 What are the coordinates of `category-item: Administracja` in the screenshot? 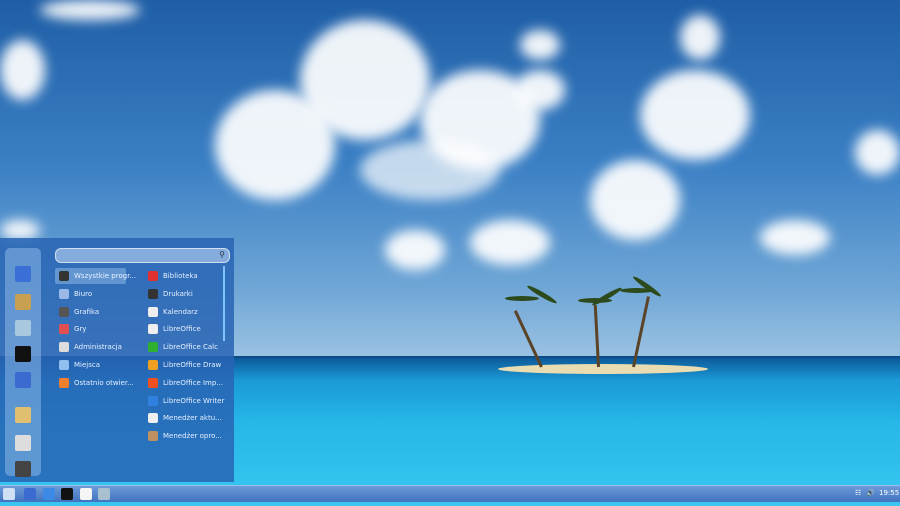 It's located at (90, 347).